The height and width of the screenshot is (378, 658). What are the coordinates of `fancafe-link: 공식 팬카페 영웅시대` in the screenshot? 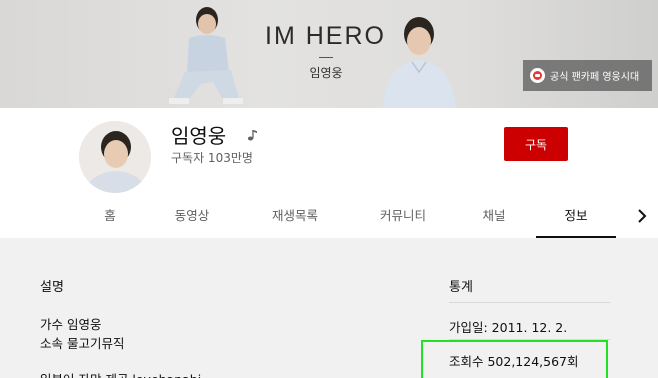 It's located at (587, 75).